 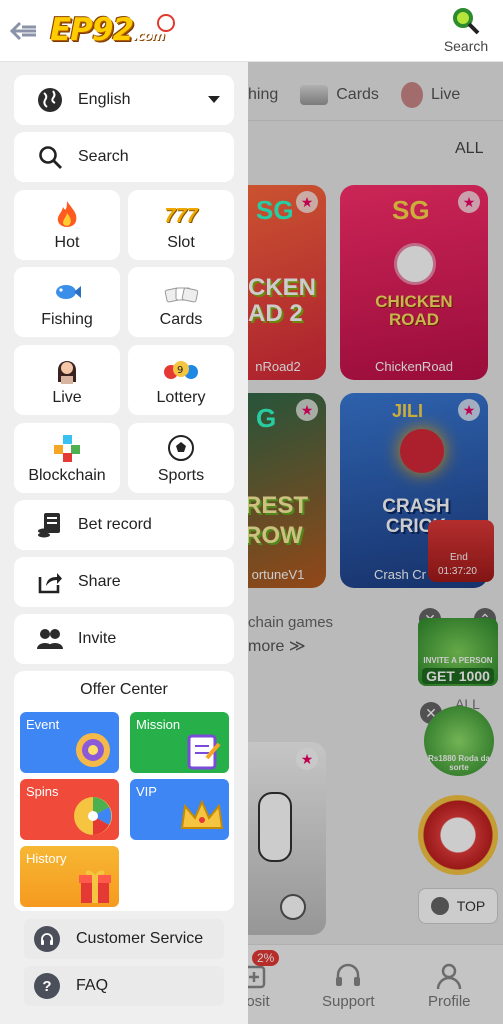 What do you see at coordinates (67, 215) in the screenshot?
I see `fire-icon` at bounding box center [67, 215].